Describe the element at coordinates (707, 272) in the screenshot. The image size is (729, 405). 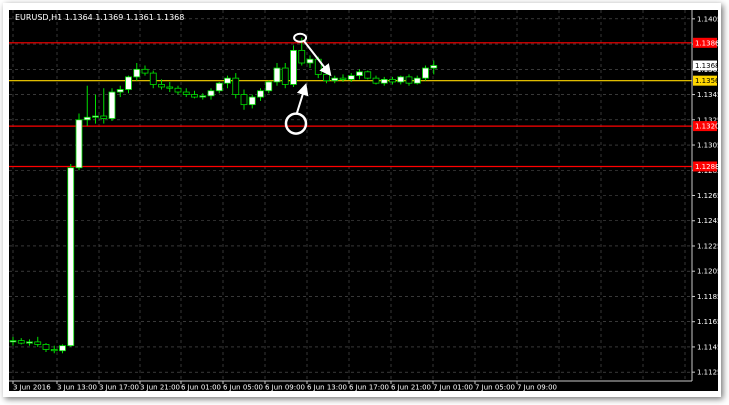
I see `price-tick-label: 1.1205` at that location.